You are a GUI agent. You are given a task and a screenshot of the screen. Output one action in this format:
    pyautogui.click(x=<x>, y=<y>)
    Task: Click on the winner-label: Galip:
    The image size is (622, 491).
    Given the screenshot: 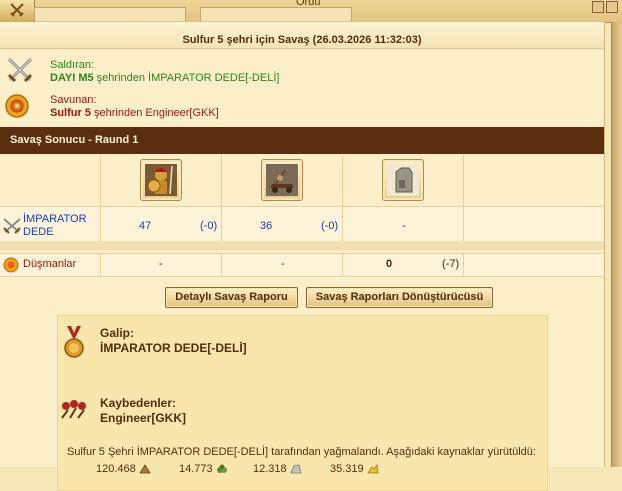 What is the action you would take?
    pyautogui.click(x=117, y=333)
    